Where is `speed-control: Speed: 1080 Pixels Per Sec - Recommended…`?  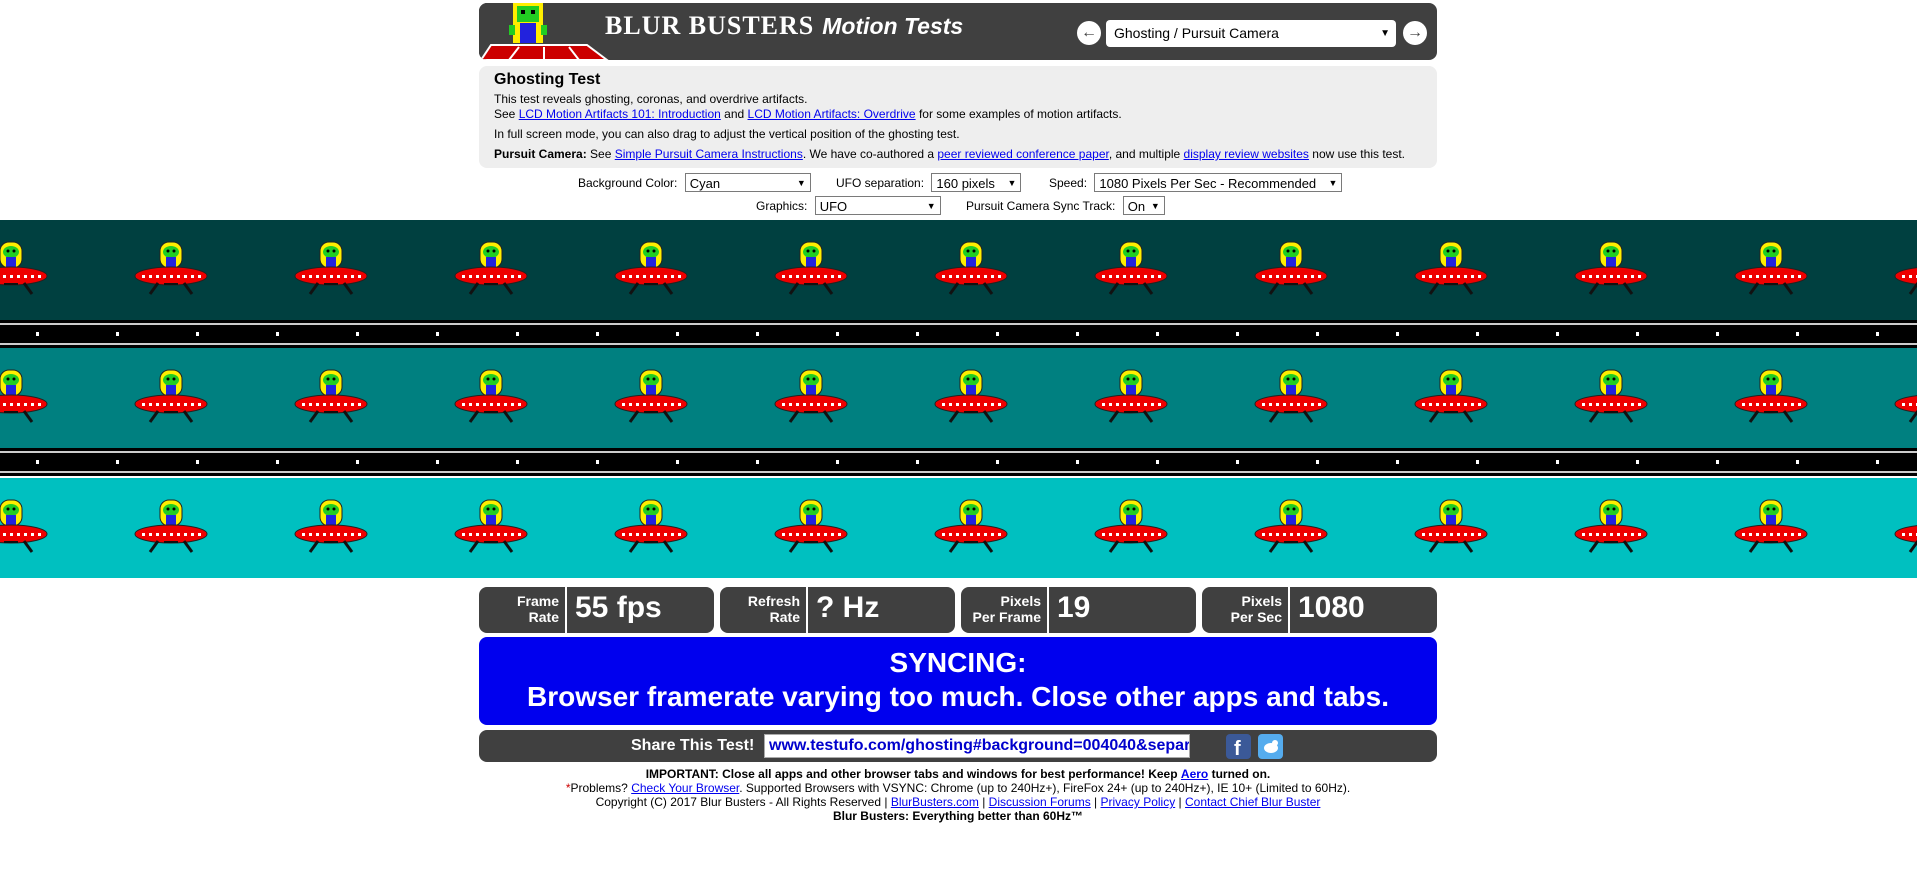
speed-control: Speed: 1080 Pixels Per Sec - Recommended… is located at coordinates (1196, 182).